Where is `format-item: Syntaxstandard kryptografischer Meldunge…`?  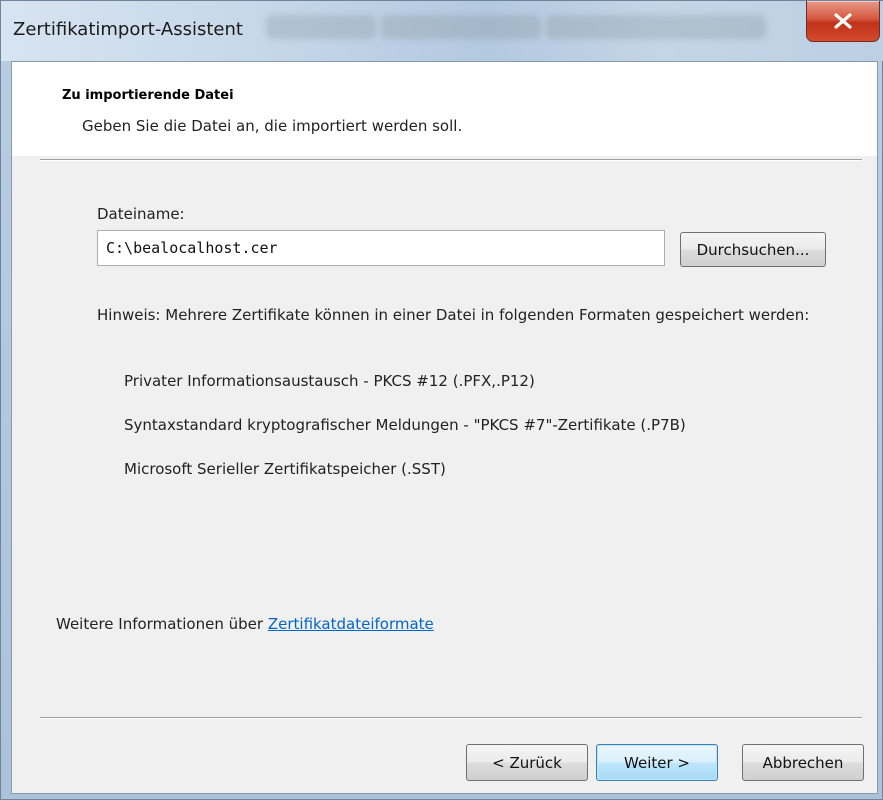
format-item: Syntaxstandard kryptografischer Meldunge… is located at coordinates (405, 425).